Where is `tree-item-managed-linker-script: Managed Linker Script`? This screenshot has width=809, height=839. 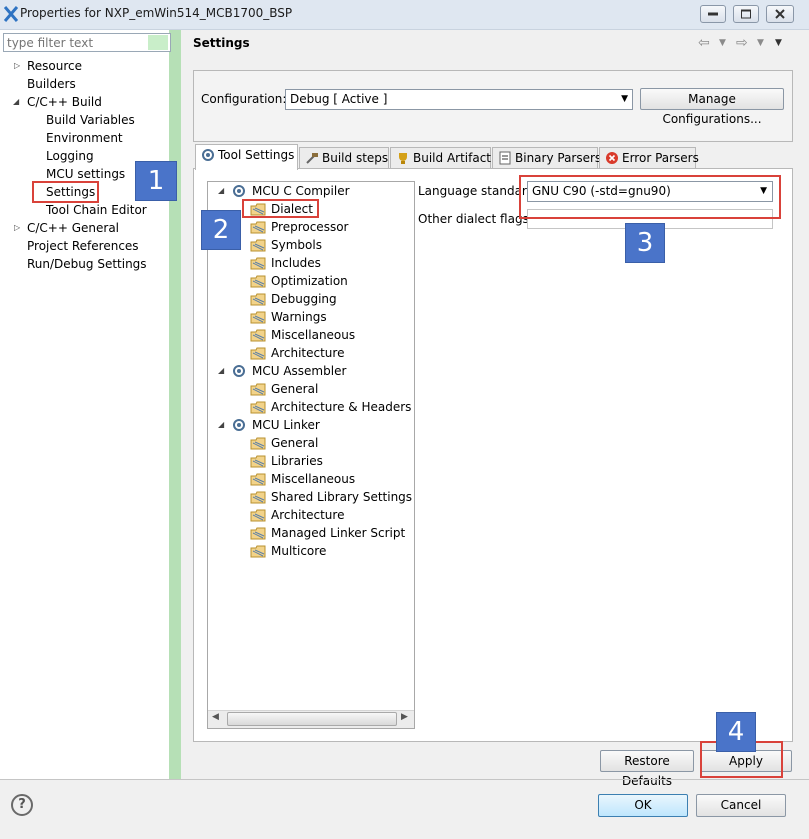
tree-item-managed-linker-script: Managed Linker Script is located at coordinates (338, 533).